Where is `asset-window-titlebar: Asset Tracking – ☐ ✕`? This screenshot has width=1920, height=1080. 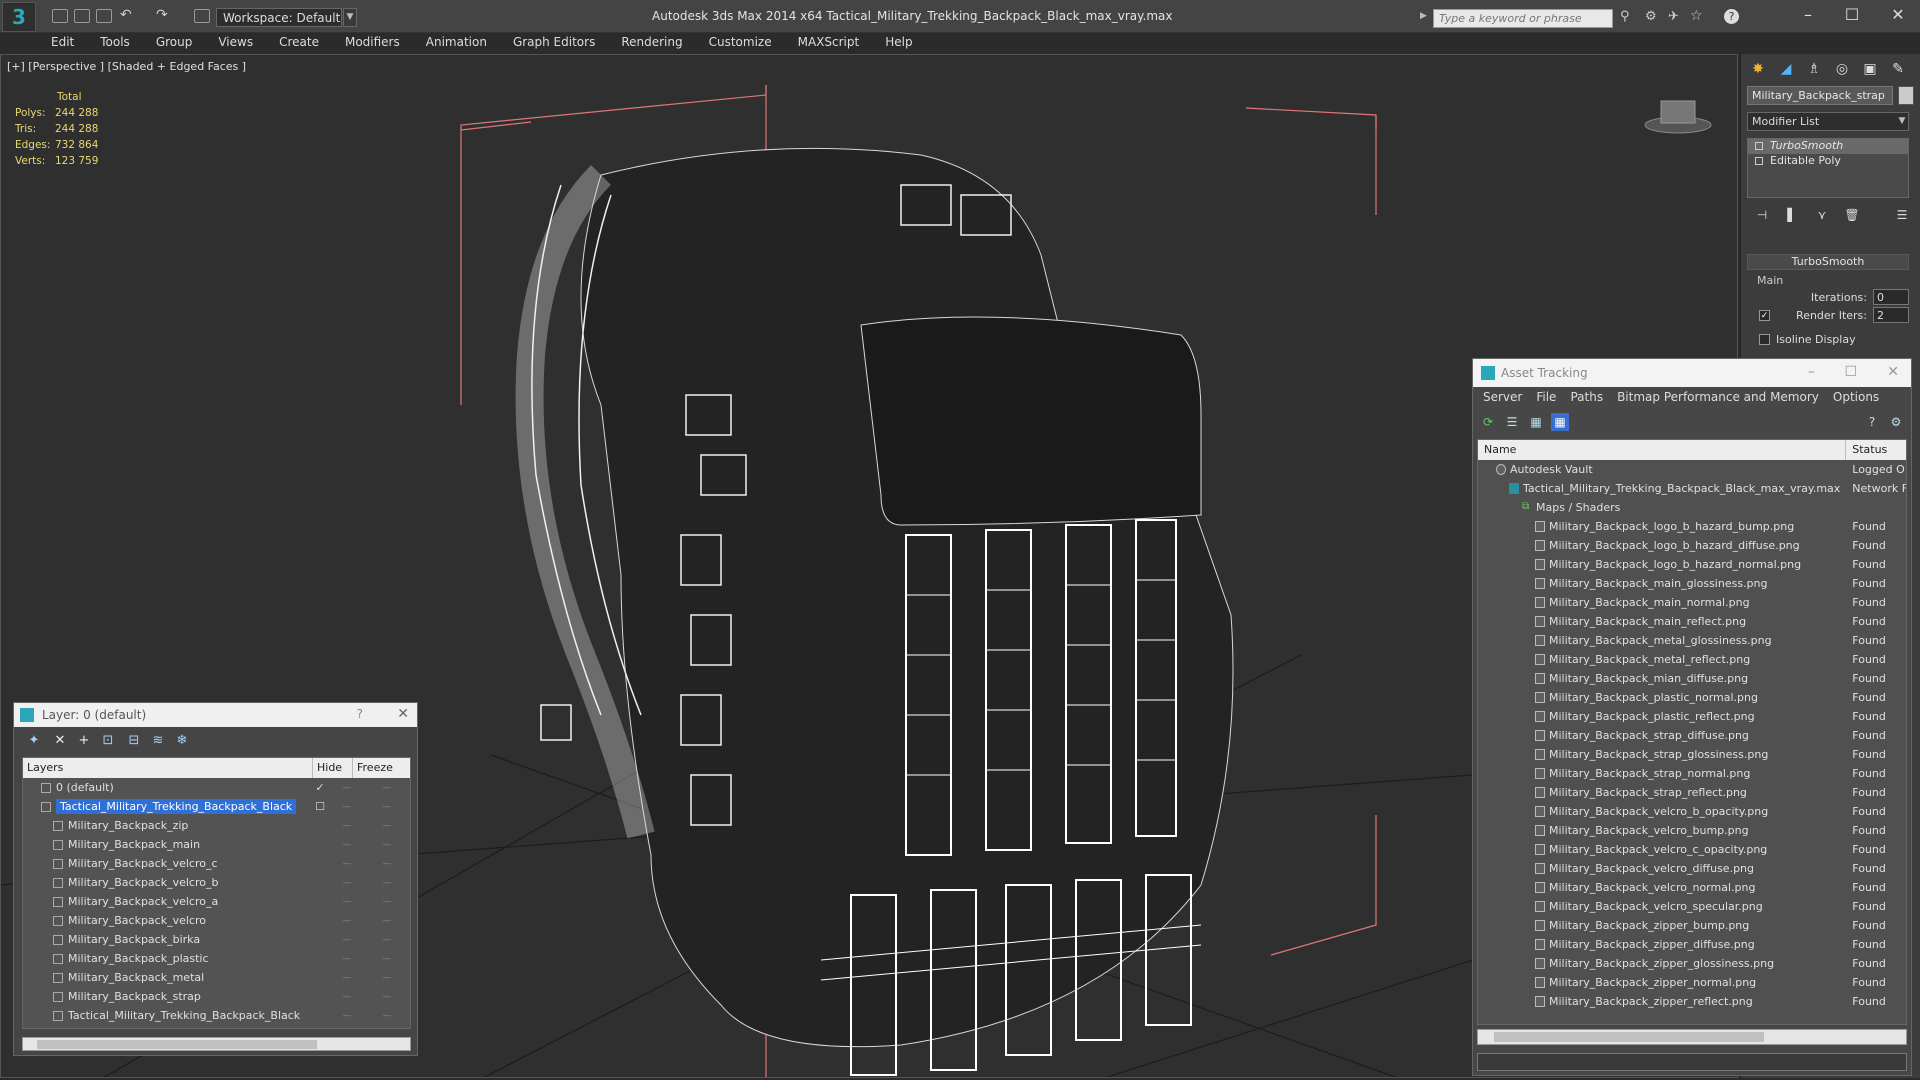 asset-window-titlebar: Asset Tracking – ☐ ✕ is located at coordinates (1692, 373).